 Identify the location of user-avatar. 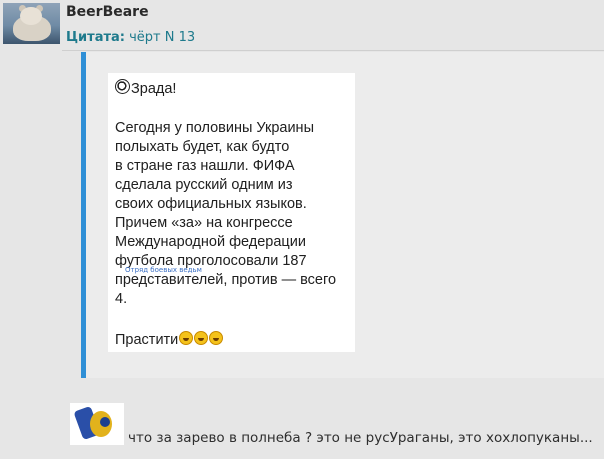
(31, 23).